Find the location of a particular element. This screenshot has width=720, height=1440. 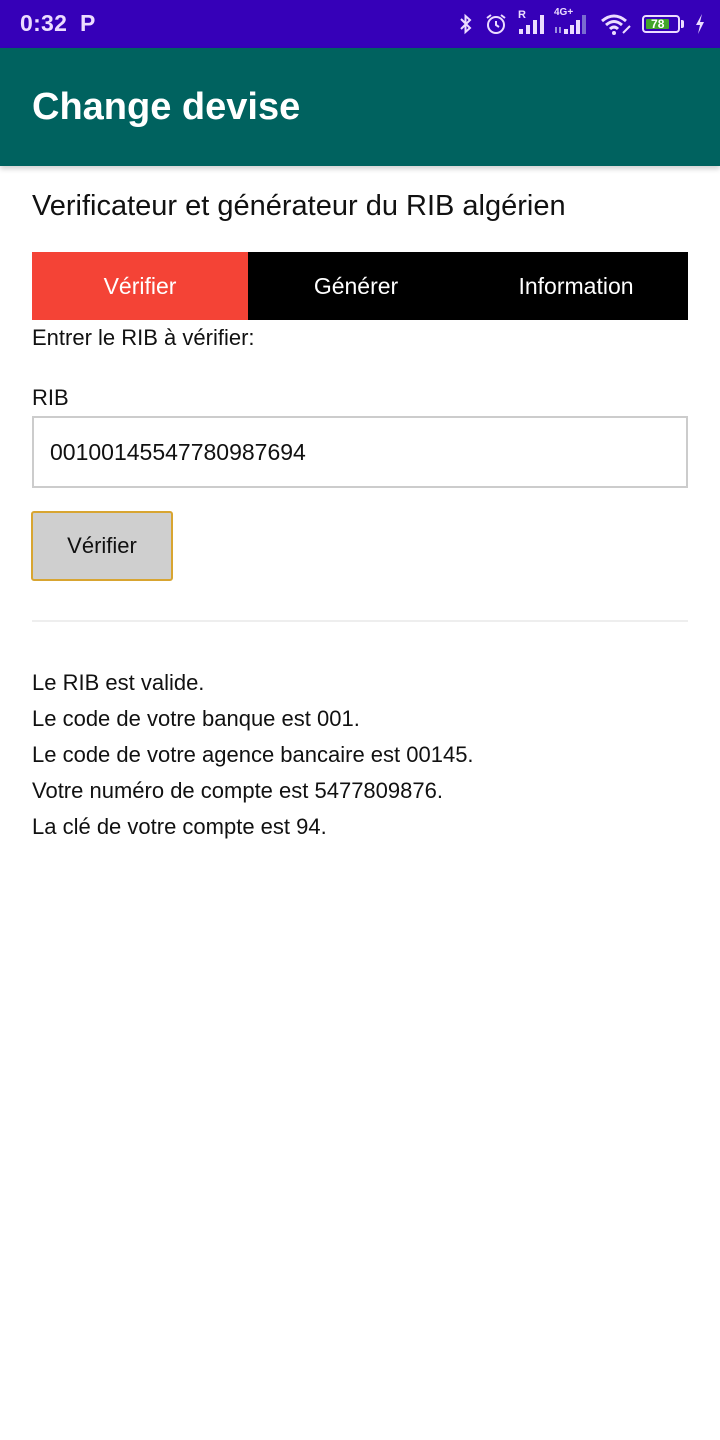

roaming-label: R is located at coordinates (522, 15).